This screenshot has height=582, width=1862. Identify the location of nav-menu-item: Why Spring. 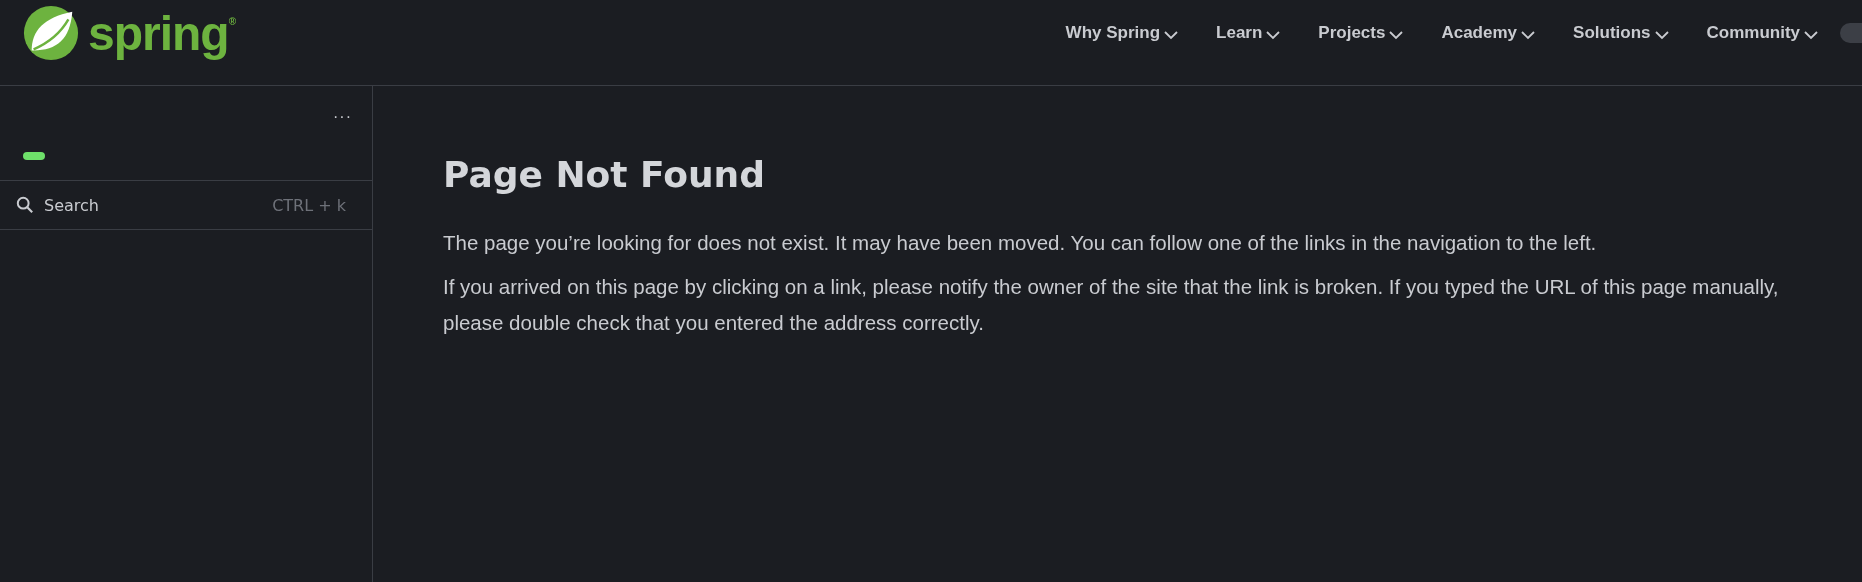
(1122, 33).